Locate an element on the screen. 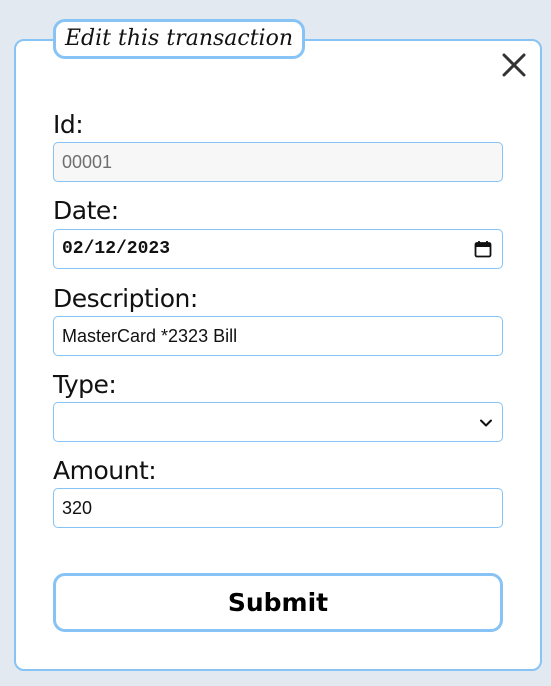  submit-button: Submit is located at coordinates (278, 602).